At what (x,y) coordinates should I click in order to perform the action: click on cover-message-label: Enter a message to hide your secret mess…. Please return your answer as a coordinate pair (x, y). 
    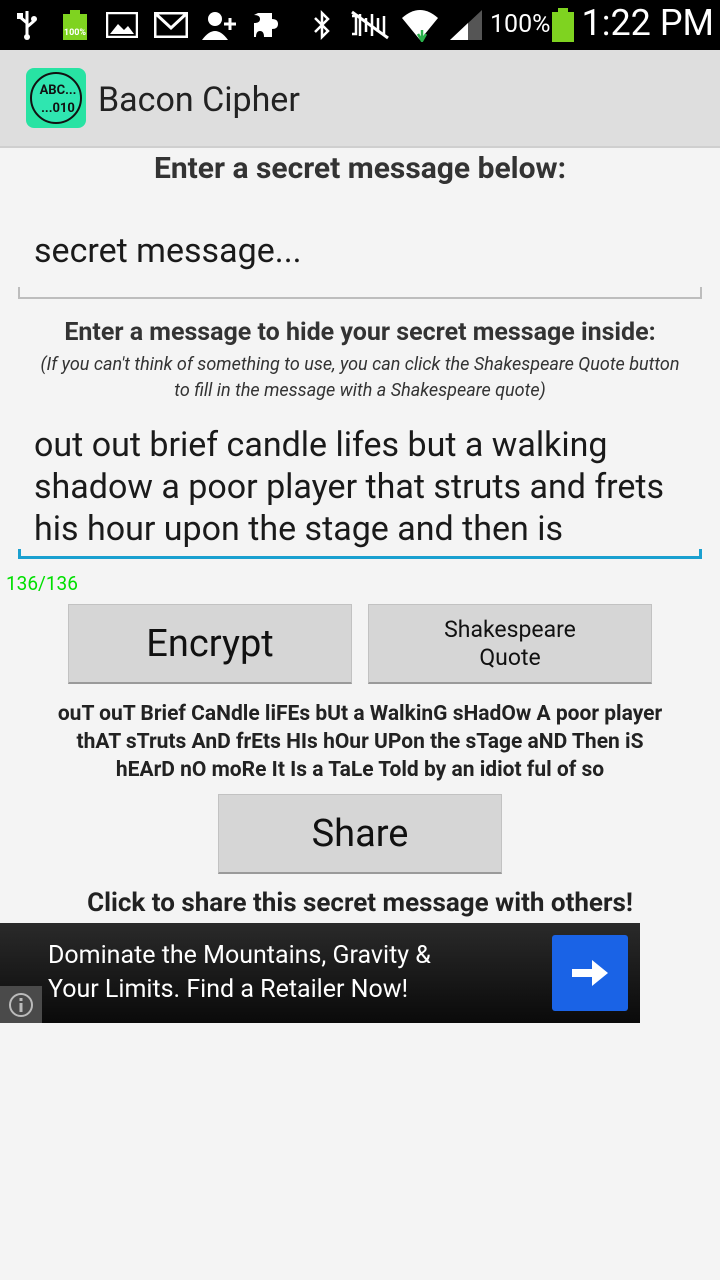
    Looking at the image, I should click on (360, 332).